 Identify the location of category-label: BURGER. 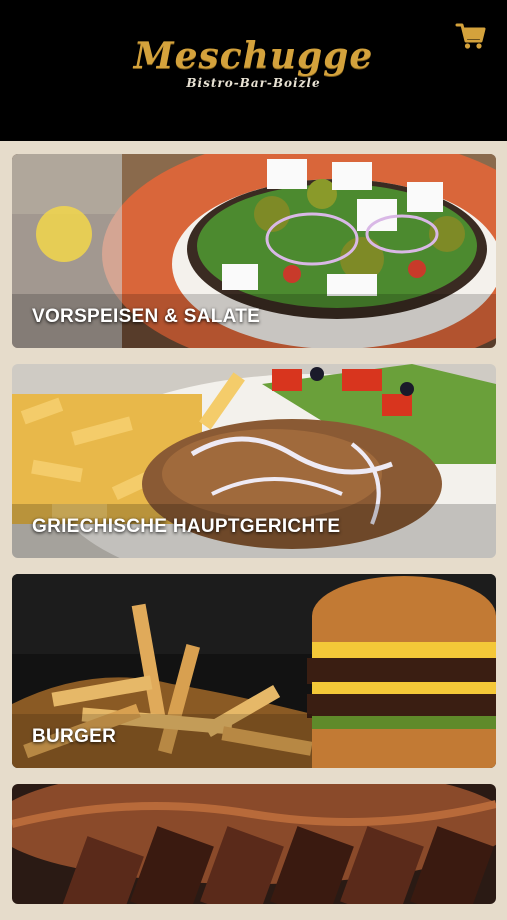
(74, 736).